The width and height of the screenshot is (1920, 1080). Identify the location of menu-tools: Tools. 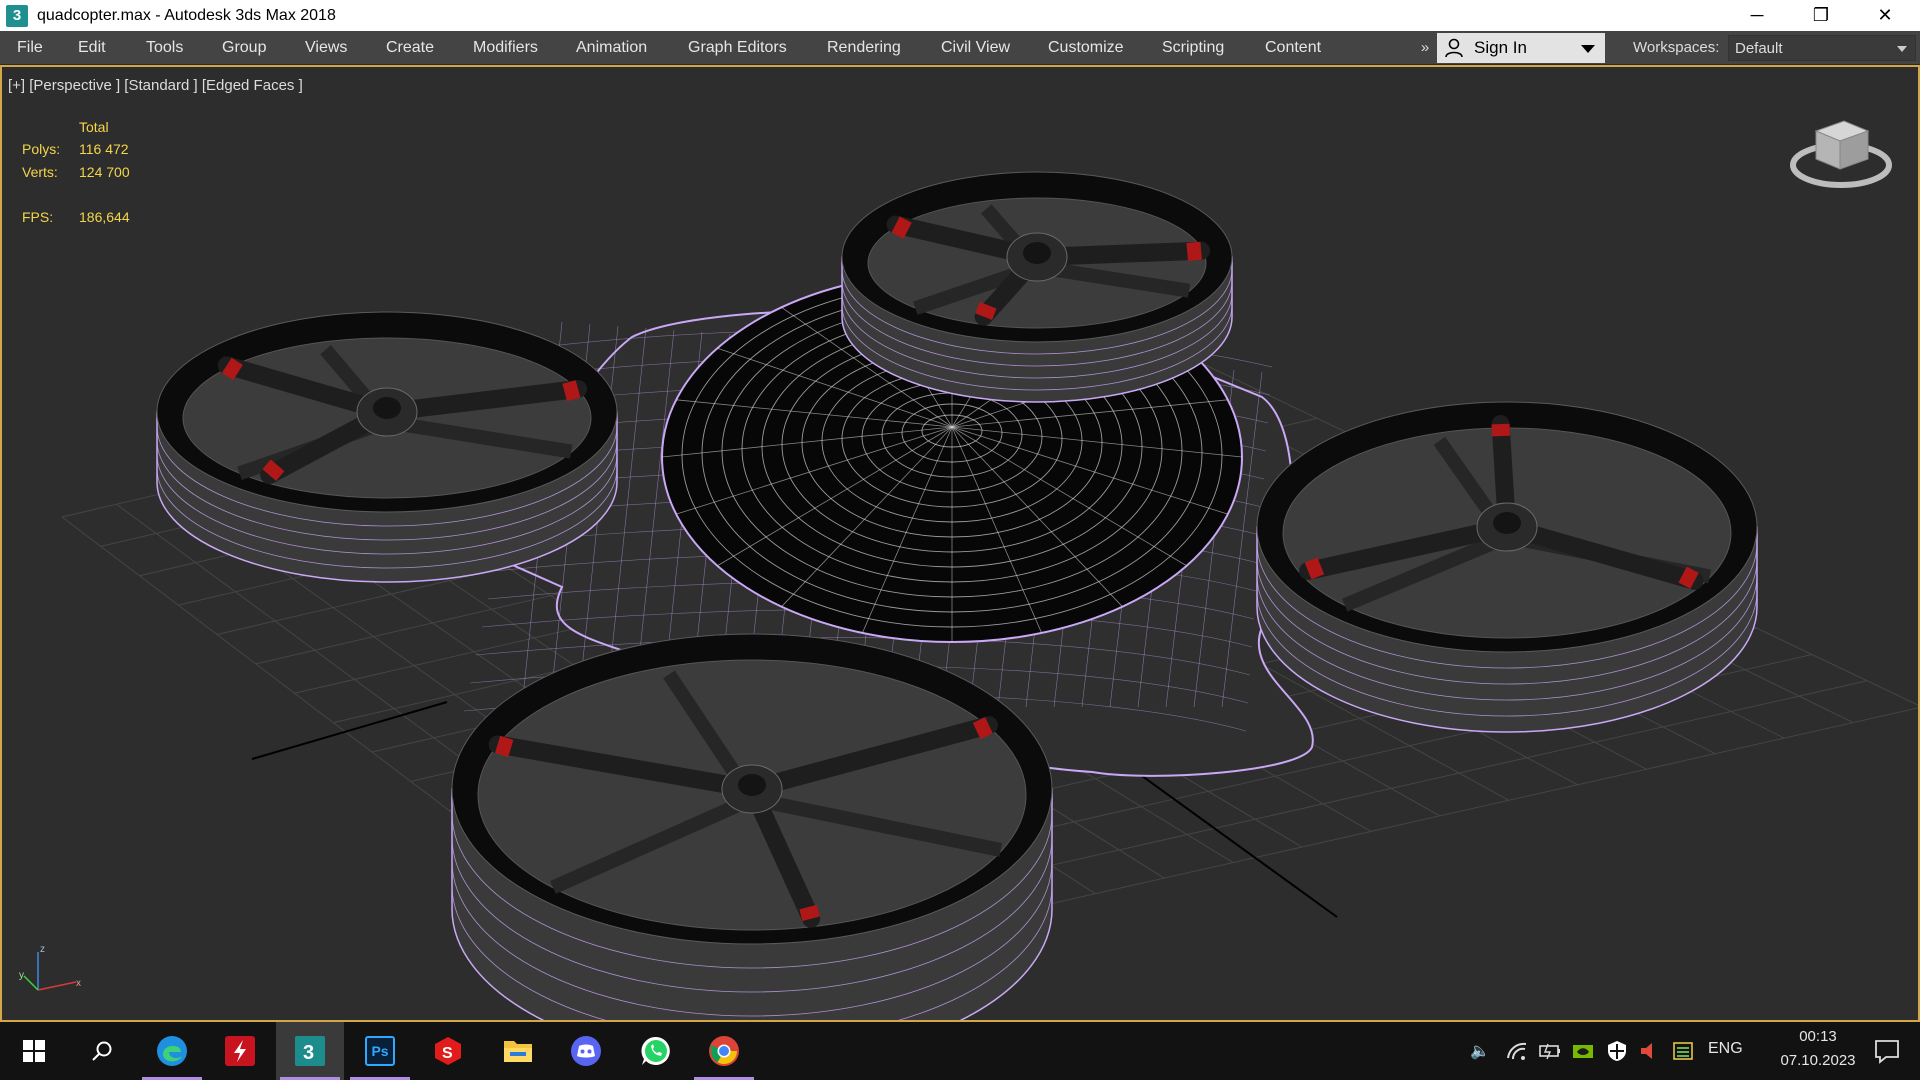
(164, 48).